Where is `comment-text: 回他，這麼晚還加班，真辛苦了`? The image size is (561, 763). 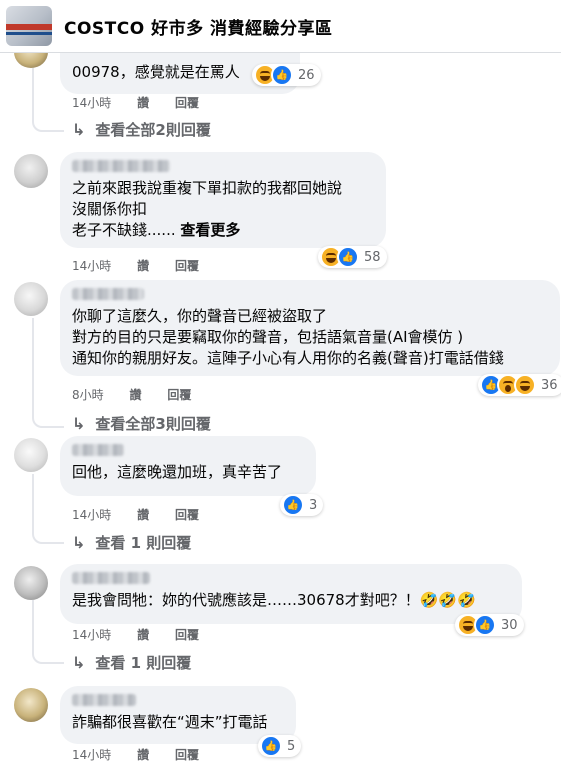
comment-text: 回他，這麼晚還加班，真辛苦了 is located at coordinates (177, 472).